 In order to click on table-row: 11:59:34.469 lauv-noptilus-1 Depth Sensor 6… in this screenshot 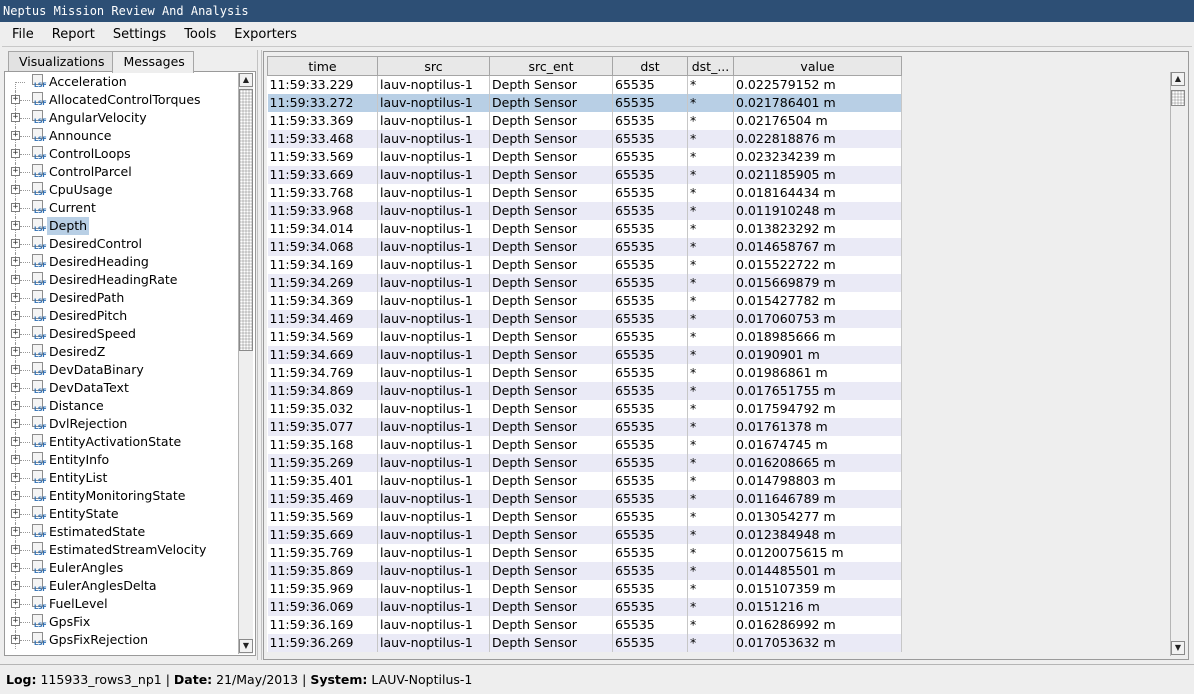, I will do `click(584, 318)`.